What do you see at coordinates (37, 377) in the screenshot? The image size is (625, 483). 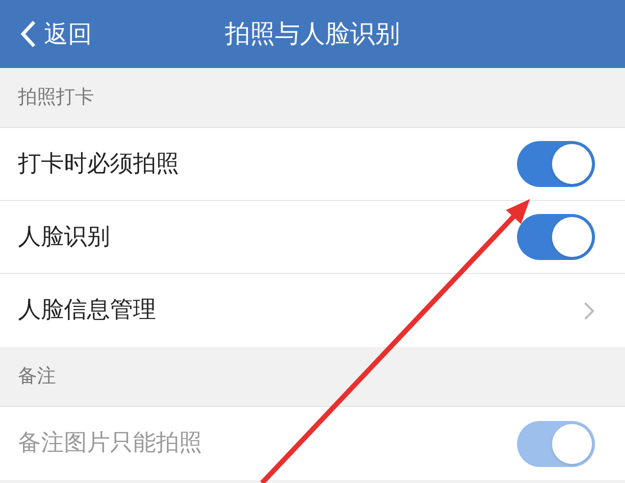 I see `section-header: 备注` at bounding box center [37, 377].